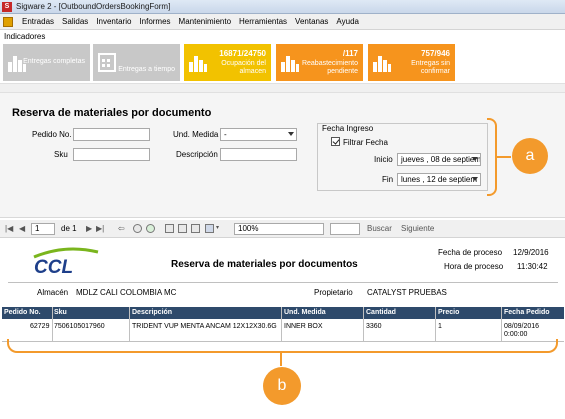  What do you see at coordinates (227, 62) in the screenshot?
I see `tile-ocupacion-almacen: 16871/24750 Ocupación del almacen` at bounding box center [227, 62].